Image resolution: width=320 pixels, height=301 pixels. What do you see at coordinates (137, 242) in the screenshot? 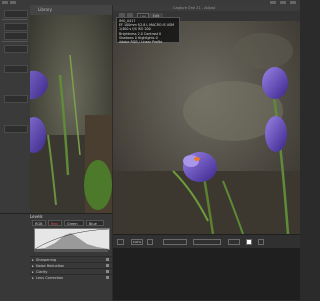
I see `zoom-select: 100%` at bounding box center [137, 242].